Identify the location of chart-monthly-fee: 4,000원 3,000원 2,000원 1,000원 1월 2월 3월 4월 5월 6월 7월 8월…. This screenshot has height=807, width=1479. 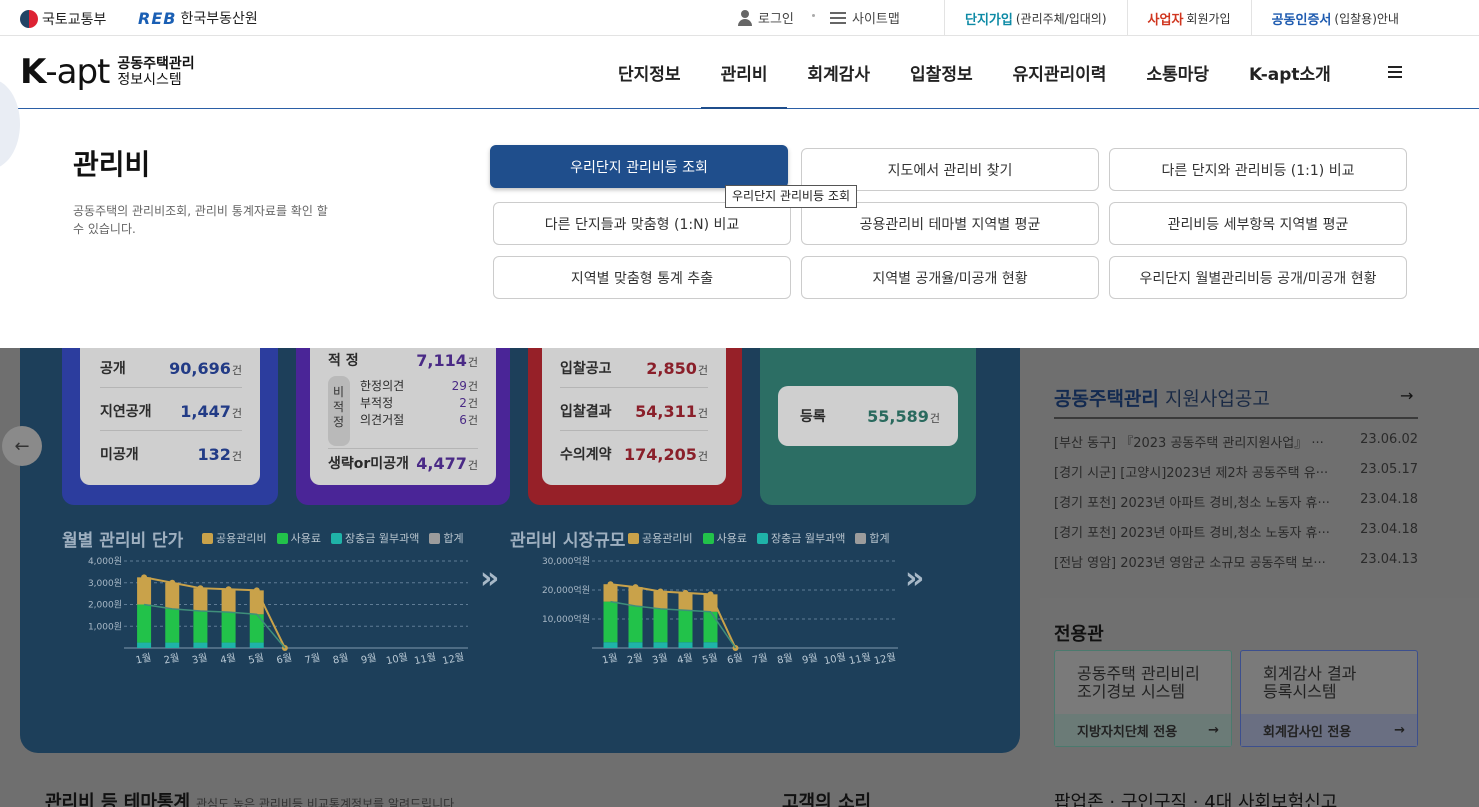
(278, 611).